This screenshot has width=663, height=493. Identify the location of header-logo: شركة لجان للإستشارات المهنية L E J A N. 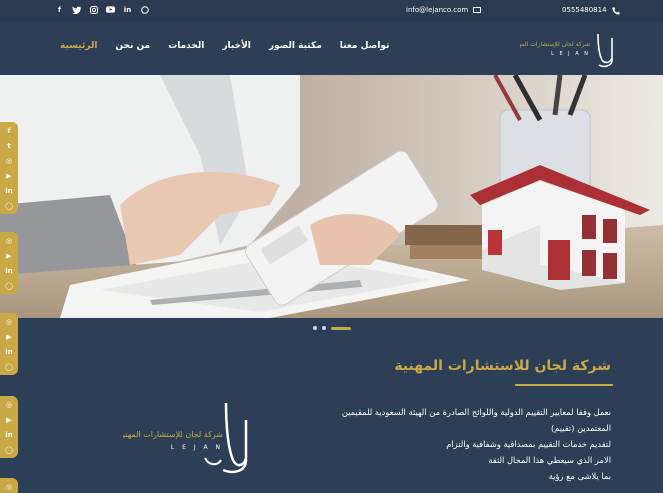
(563, 50).